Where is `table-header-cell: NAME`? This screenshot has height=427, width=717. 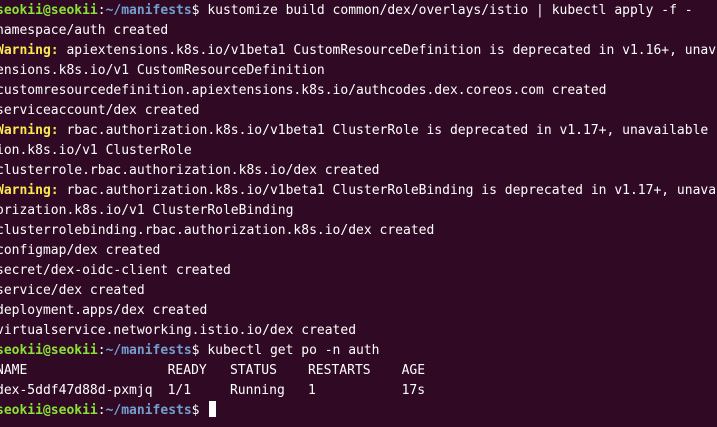 table-header-cell: NAME is located at coordinates (14, 370).